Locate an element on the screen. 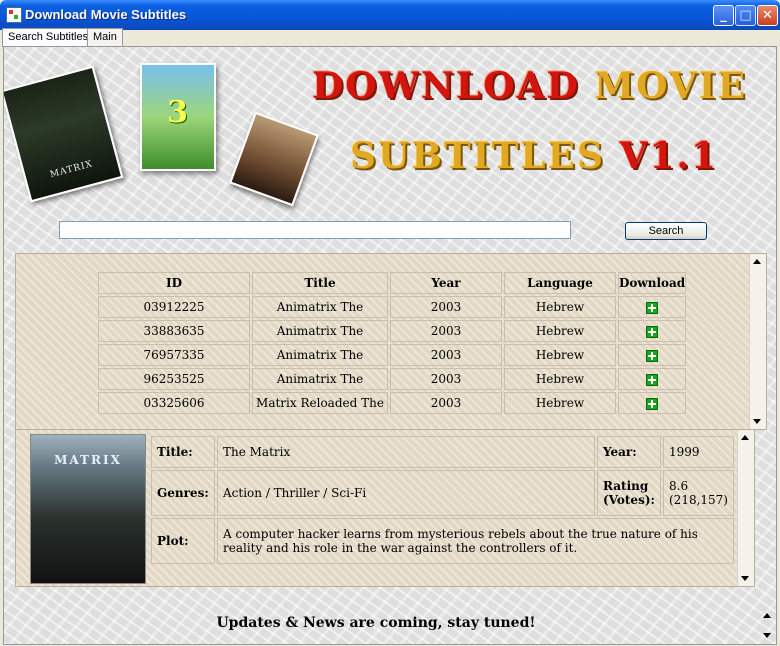 This screenshot has width=780, height=646. title-label: Title: is located at coordinates (183, 452).